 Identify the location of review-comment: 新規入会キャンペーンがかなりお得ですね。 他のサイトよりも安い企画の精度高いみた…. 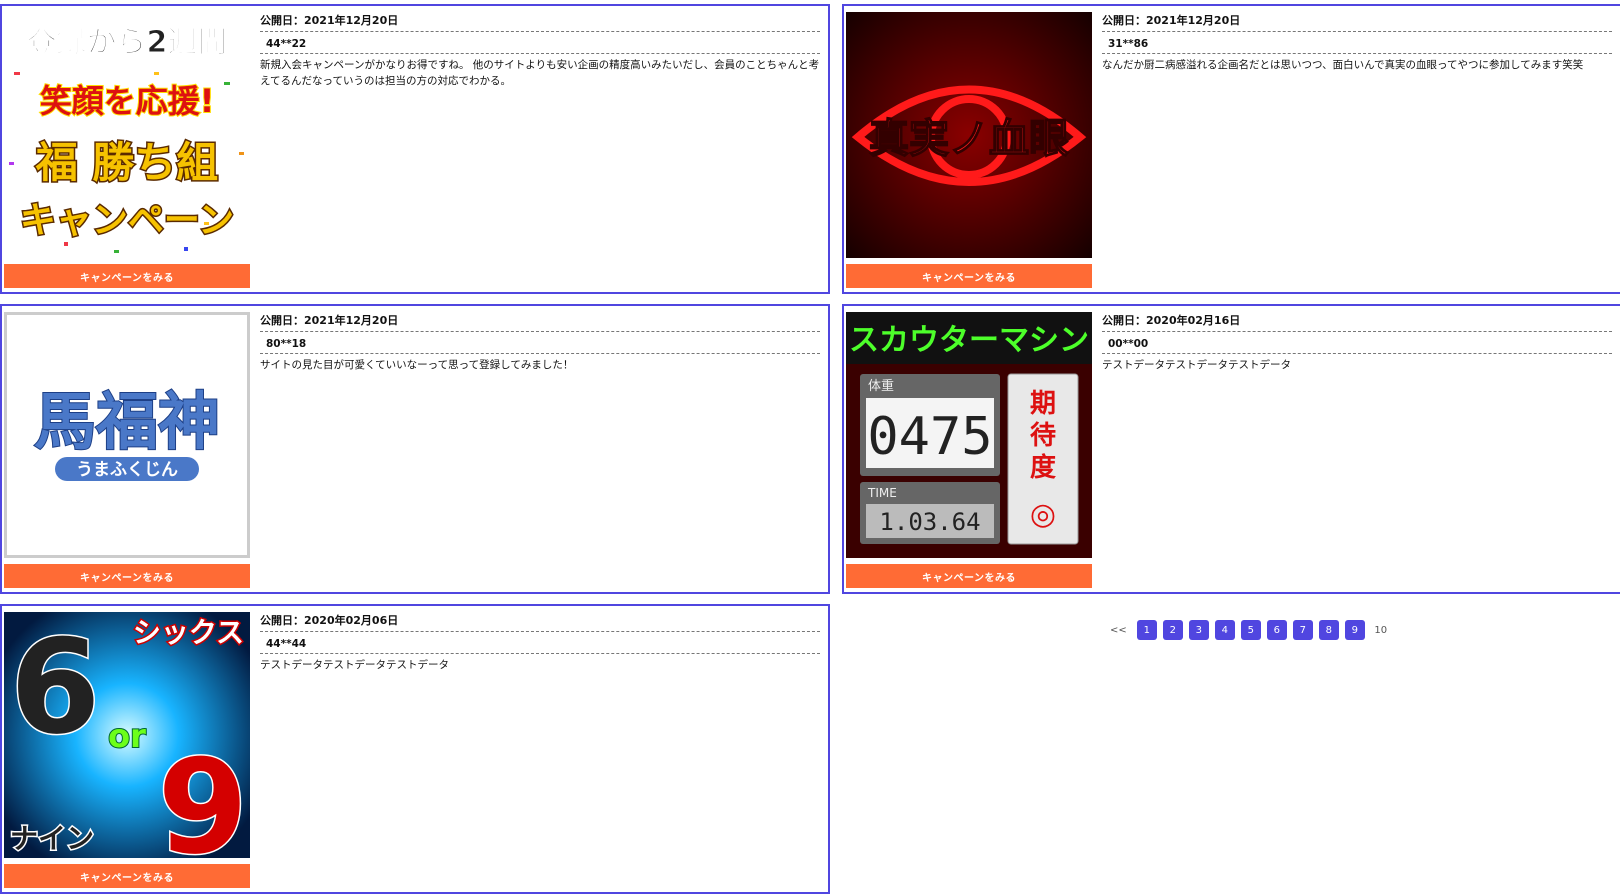
(540, 73).